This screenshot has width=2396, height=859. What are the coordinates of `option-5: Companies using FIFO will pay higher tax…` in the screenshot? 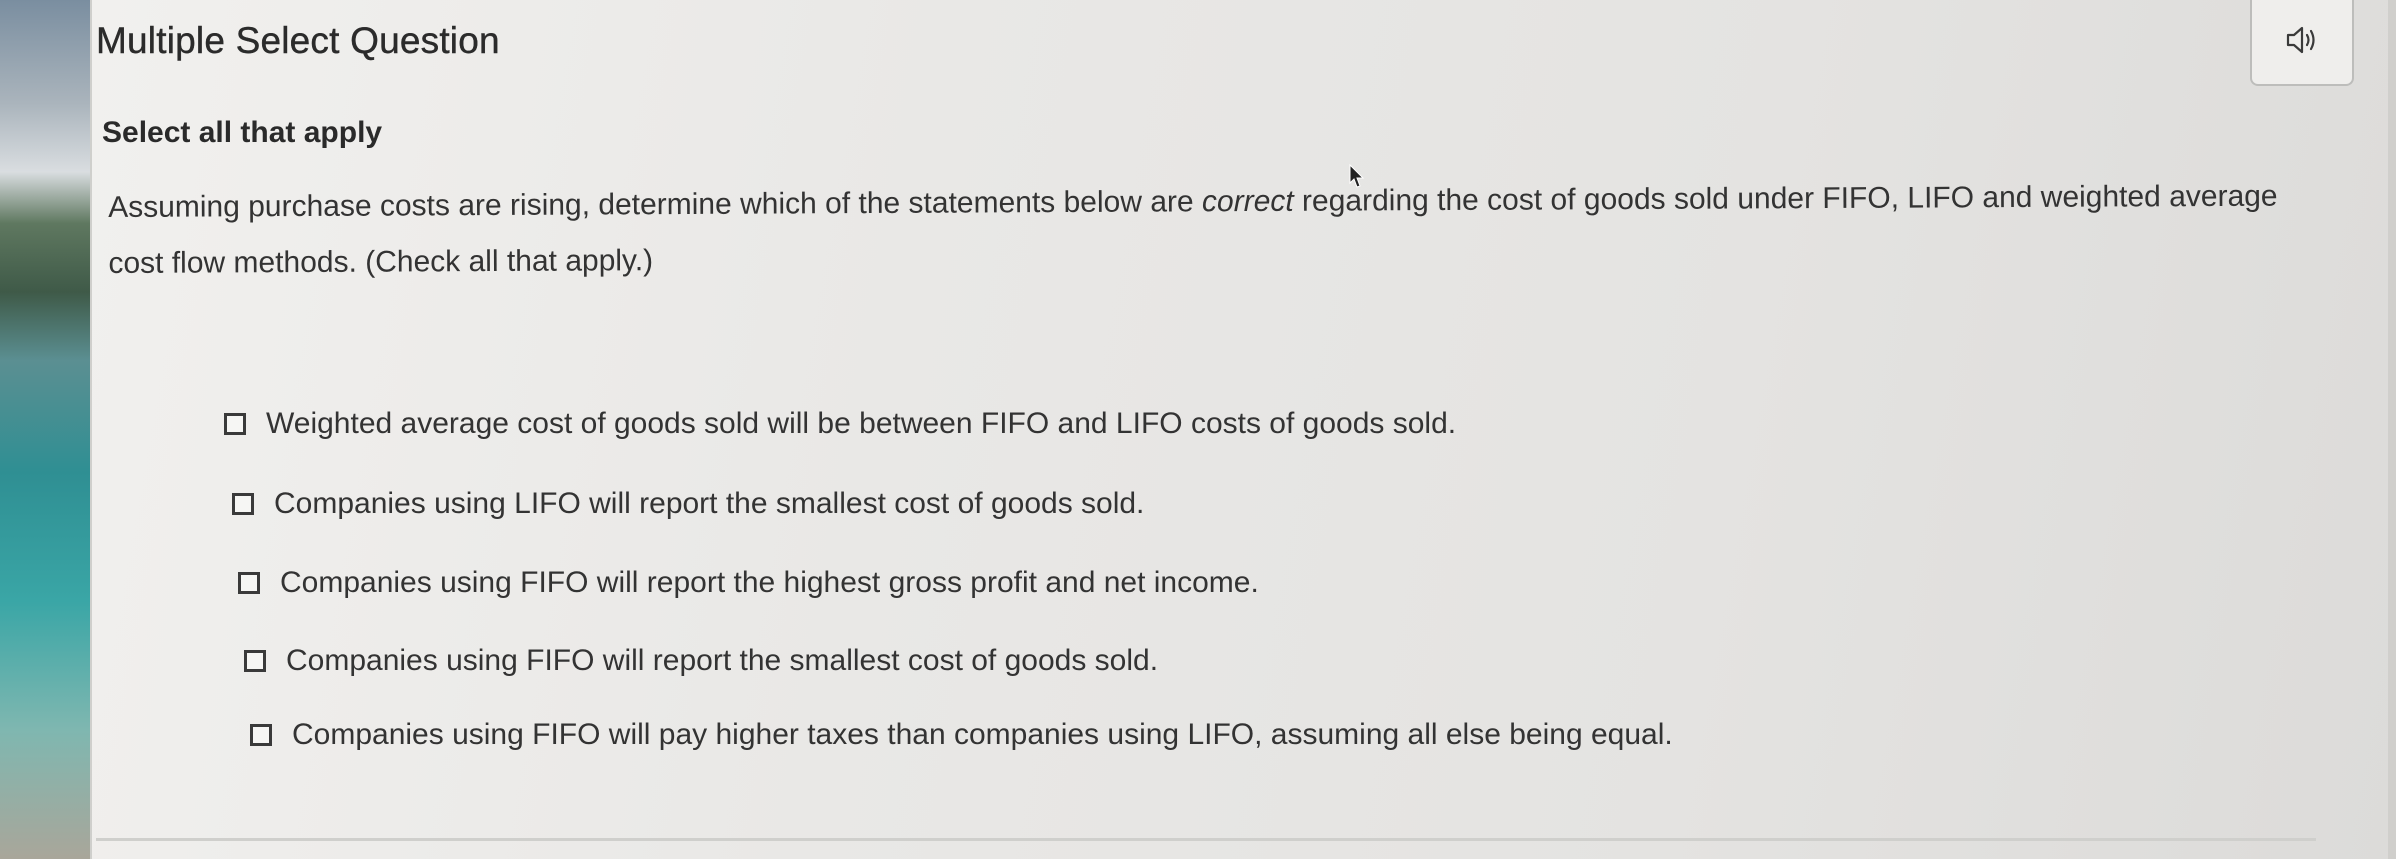 It's located at (961, 735).